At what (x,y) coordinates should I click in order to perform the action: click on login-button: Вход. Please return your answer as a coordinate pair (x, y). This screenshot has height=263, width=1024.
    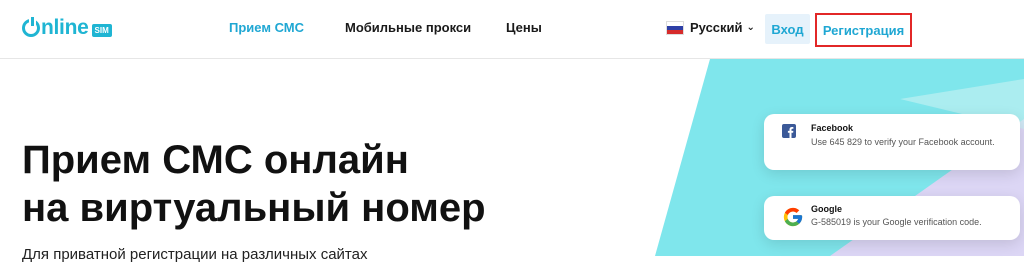
    Looking at the image, I should click on (787, 29).